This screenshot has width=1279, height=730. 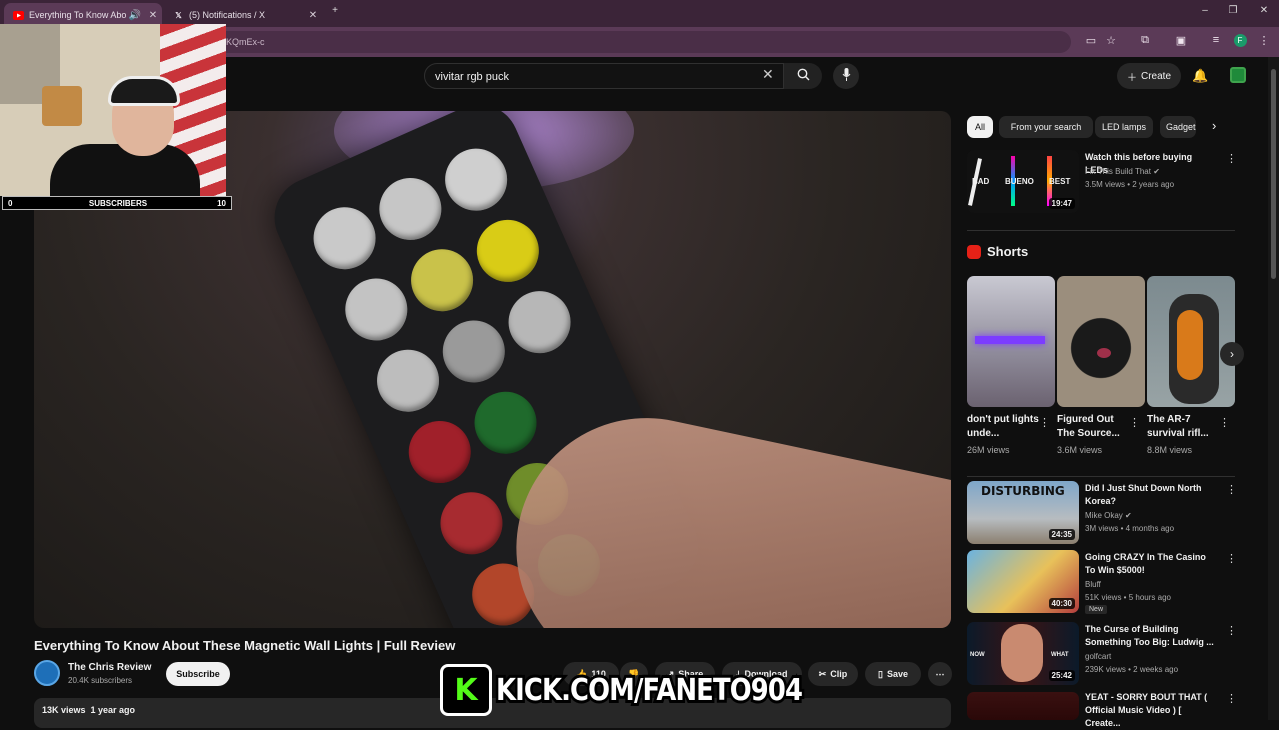 I want to click on chip-led-lamps: LED lamps, so click(x=1124, y=127).